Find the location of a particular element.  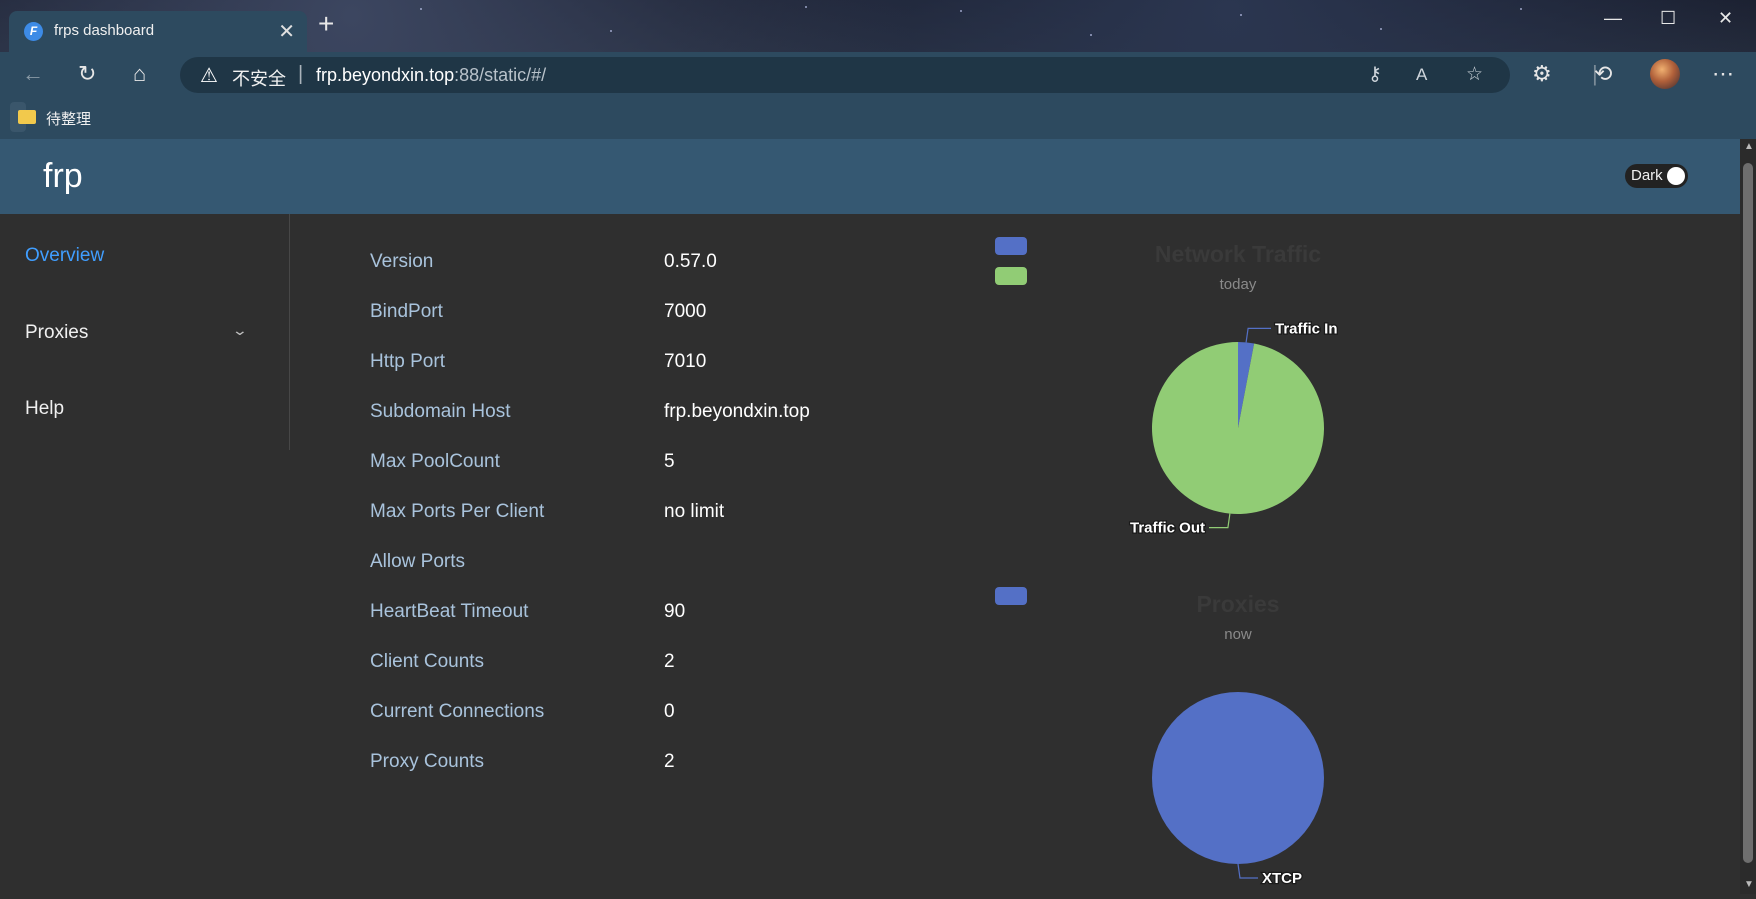

profile-avatar is located at coordinates (1665, 74).